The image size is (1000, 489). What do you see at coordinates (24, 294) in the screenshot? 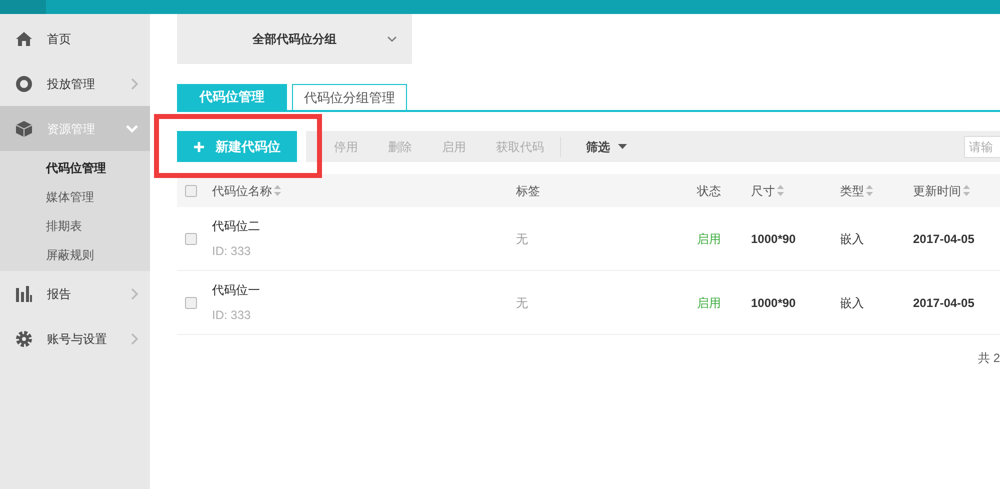
I see `bar-chart-icon` at bounding box center [24, 294].